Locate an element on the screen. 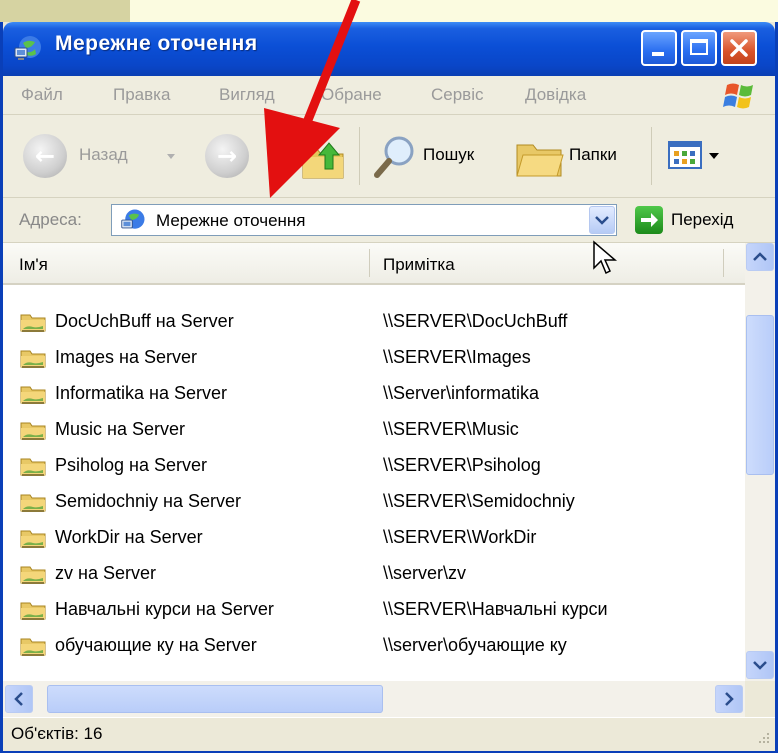 This screenshot has height=753, width=778. item-name: Навчальні курси на Server is located at coordinates (164, 609).